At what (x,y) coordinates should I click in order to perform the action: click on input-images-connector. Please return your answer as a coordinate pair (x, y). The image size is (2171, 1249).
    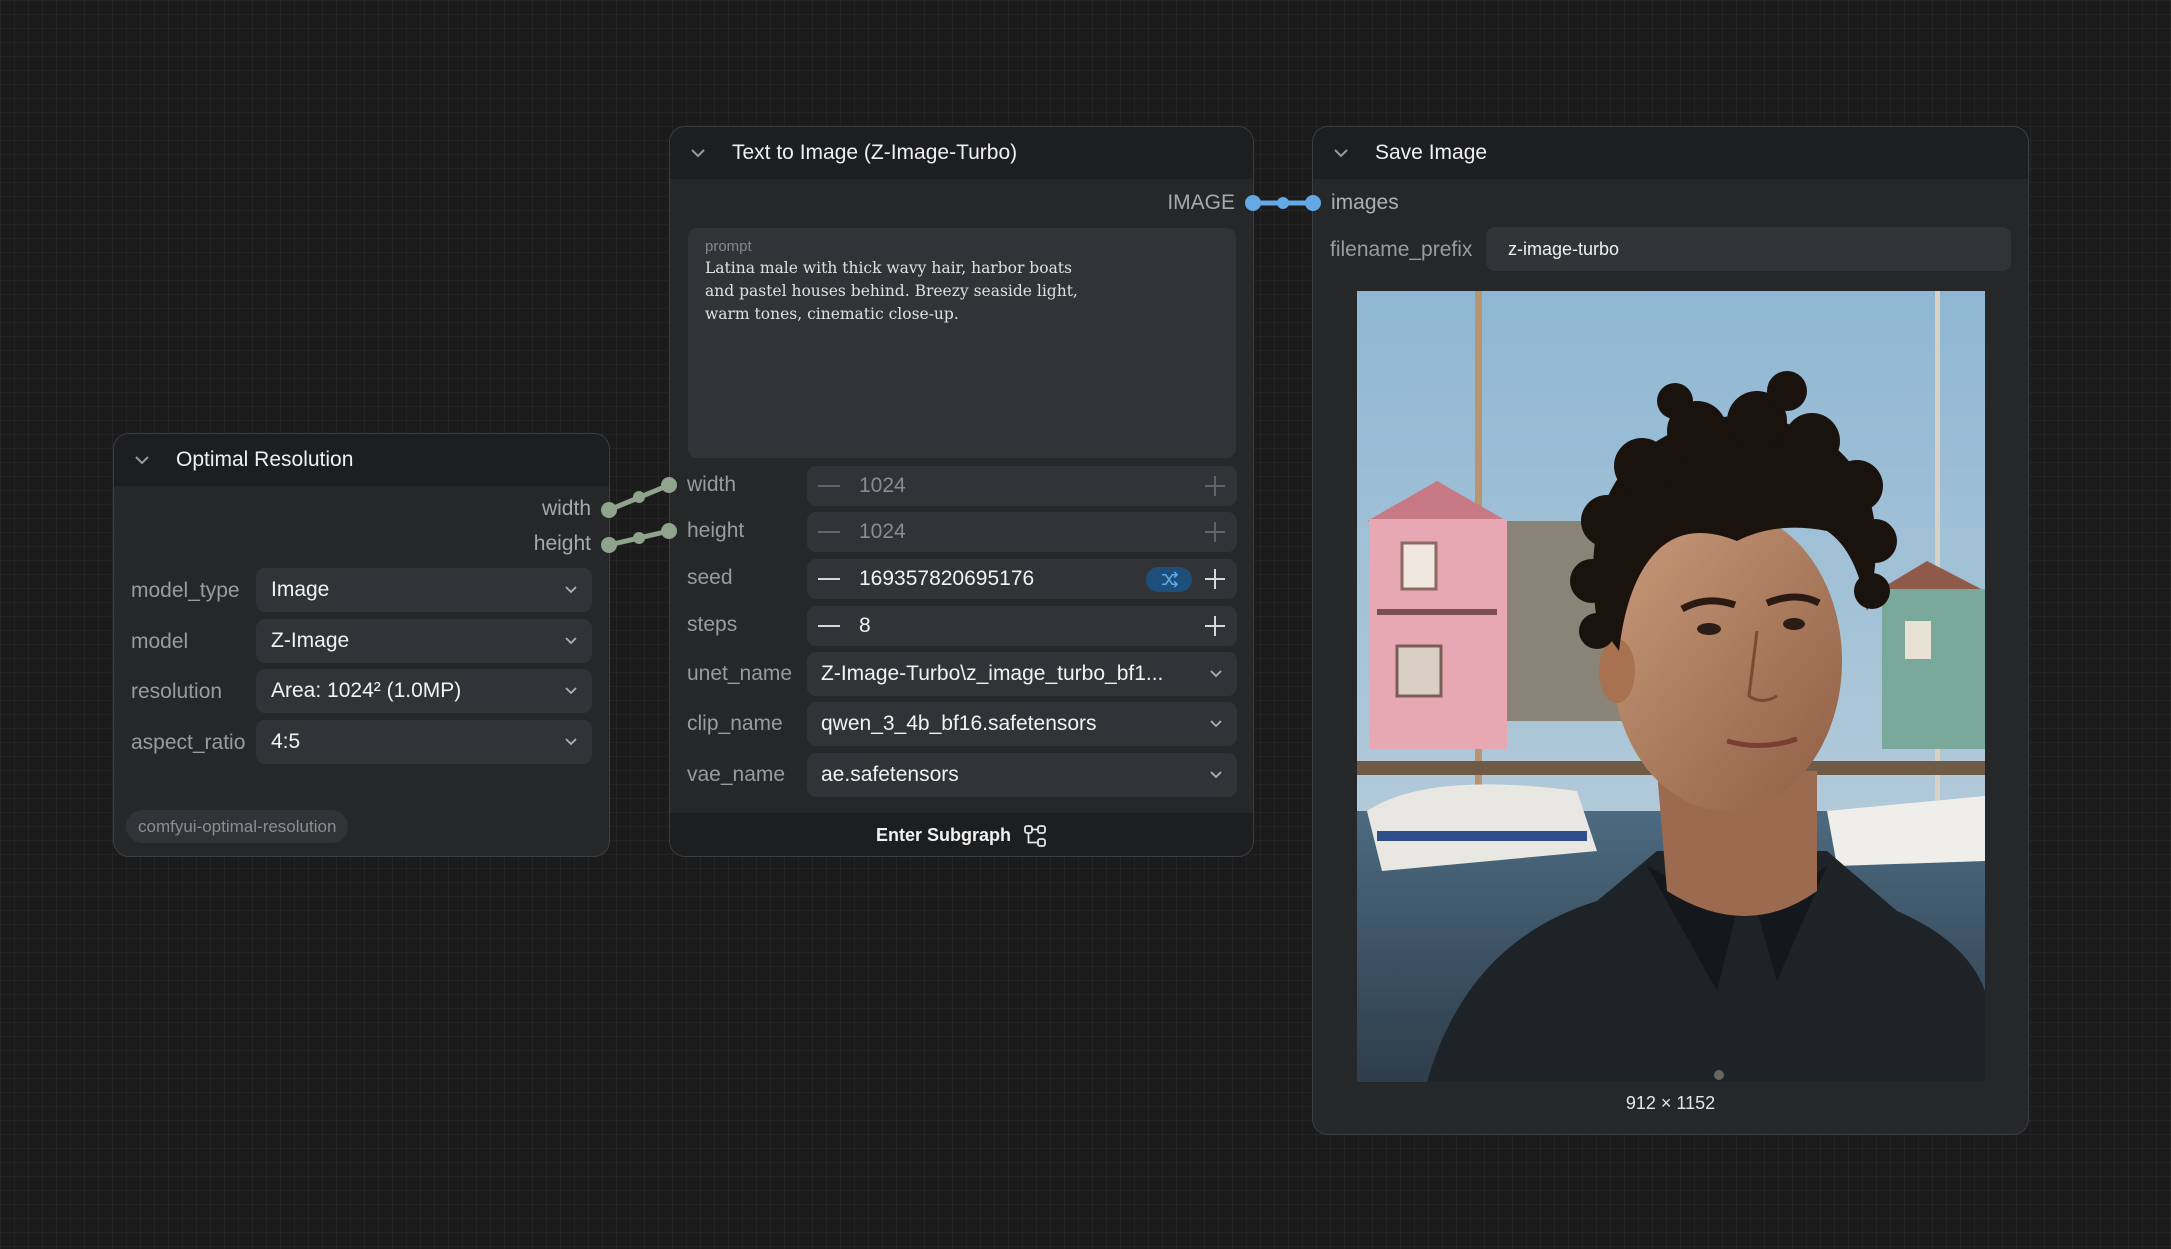
    Looking at the image, I should click on (1313, 203).